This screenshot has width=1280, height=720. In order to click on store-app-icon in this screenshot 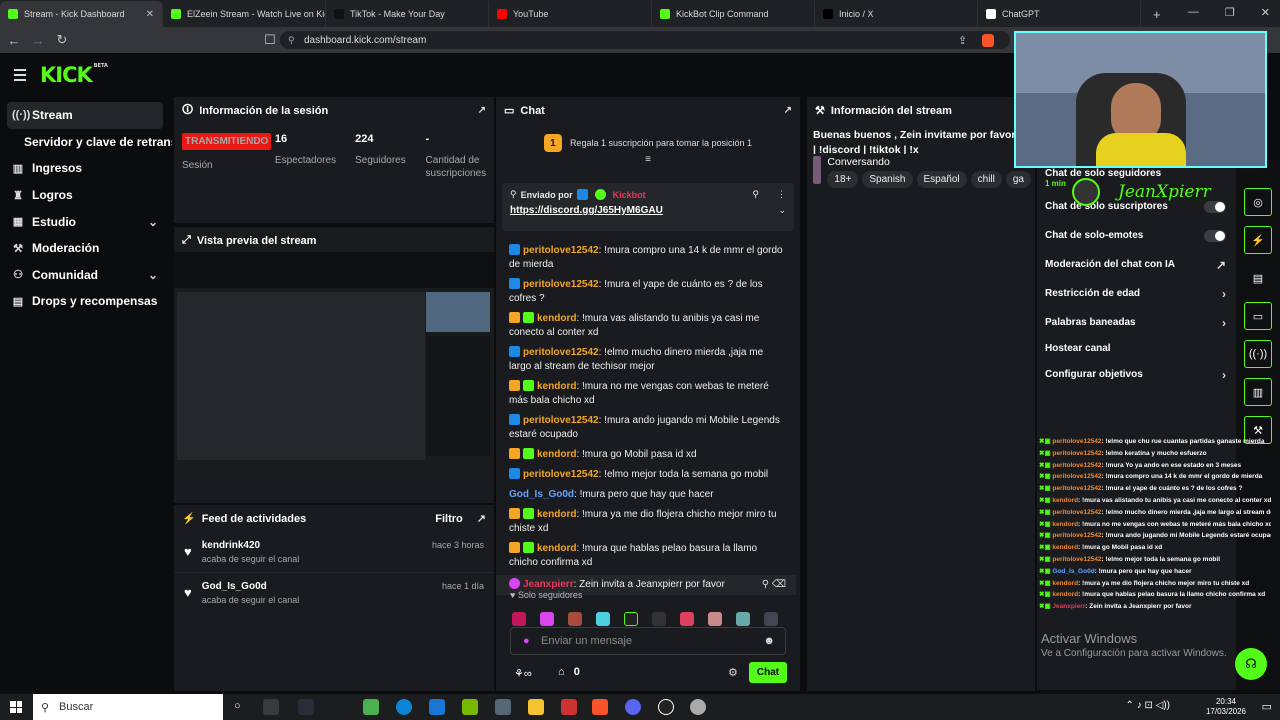, I will do `click(371, 707)`.